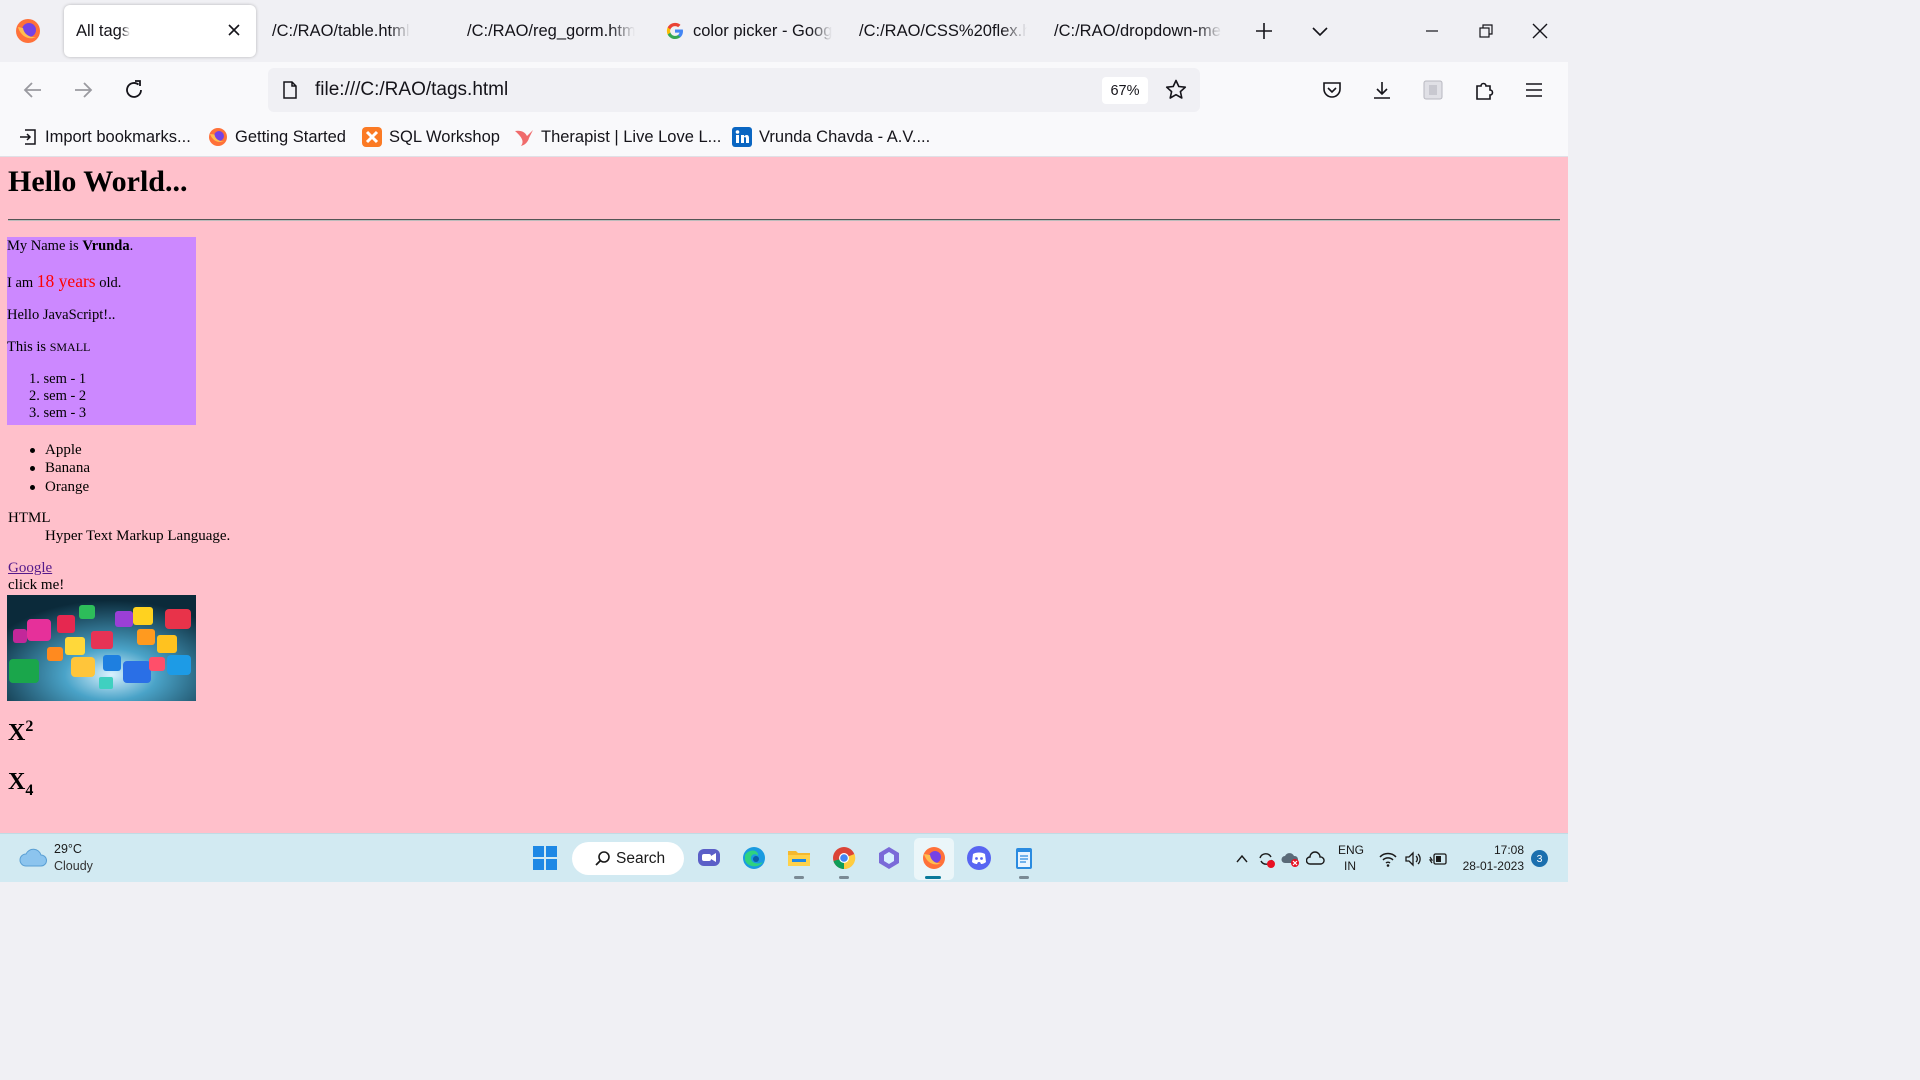 The width and height of the screenshot is (1920, 1080). I want to click on chrome-icon, so click(844, 858).